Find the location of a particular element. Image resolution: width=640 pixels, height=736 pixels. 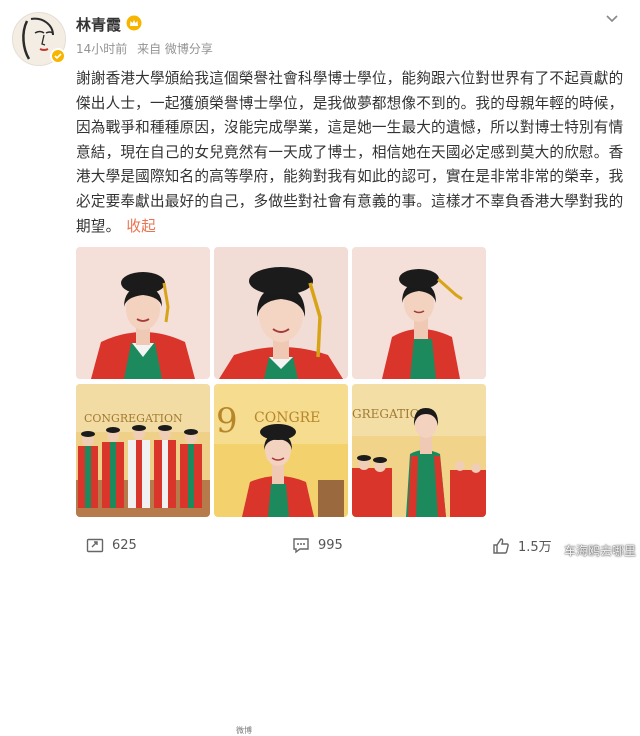

post-time: 14小时前 is located at coordinates (101, 49).